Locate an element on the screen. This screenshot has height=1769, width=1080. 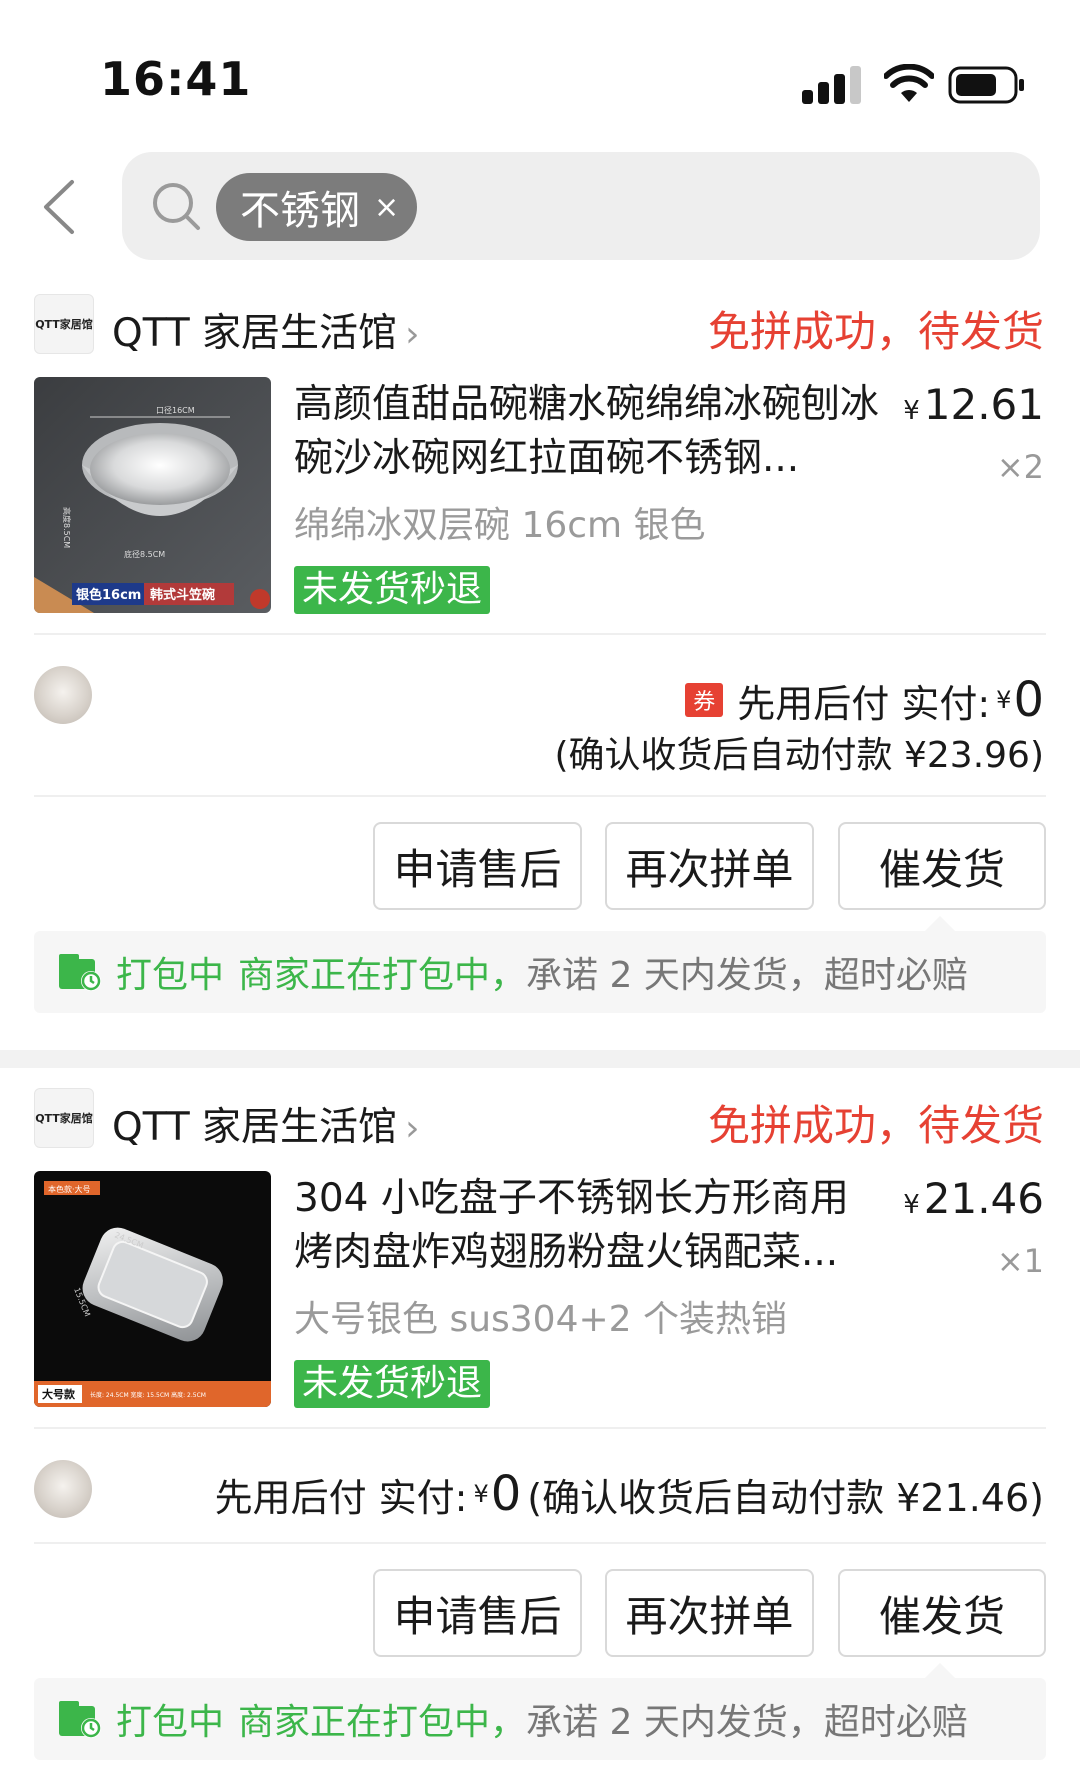
bowl-dimension-top: 口径16CM is located at coordinates (175, 410).